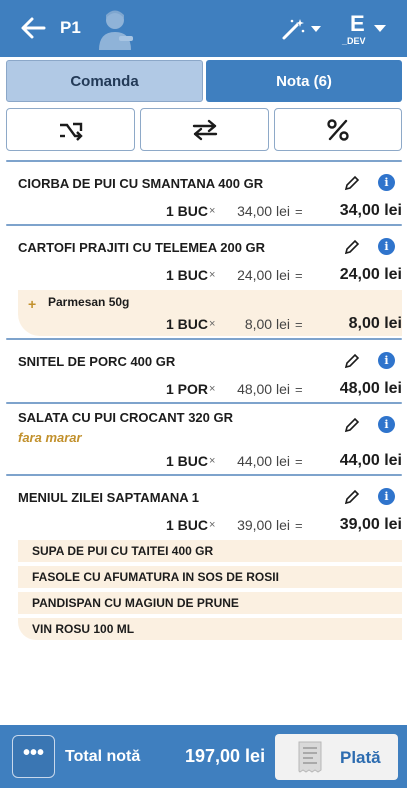  I want to click on menu-component: PANDISPAN CU MAGIUN DE PRUNE, so click(210, 603).